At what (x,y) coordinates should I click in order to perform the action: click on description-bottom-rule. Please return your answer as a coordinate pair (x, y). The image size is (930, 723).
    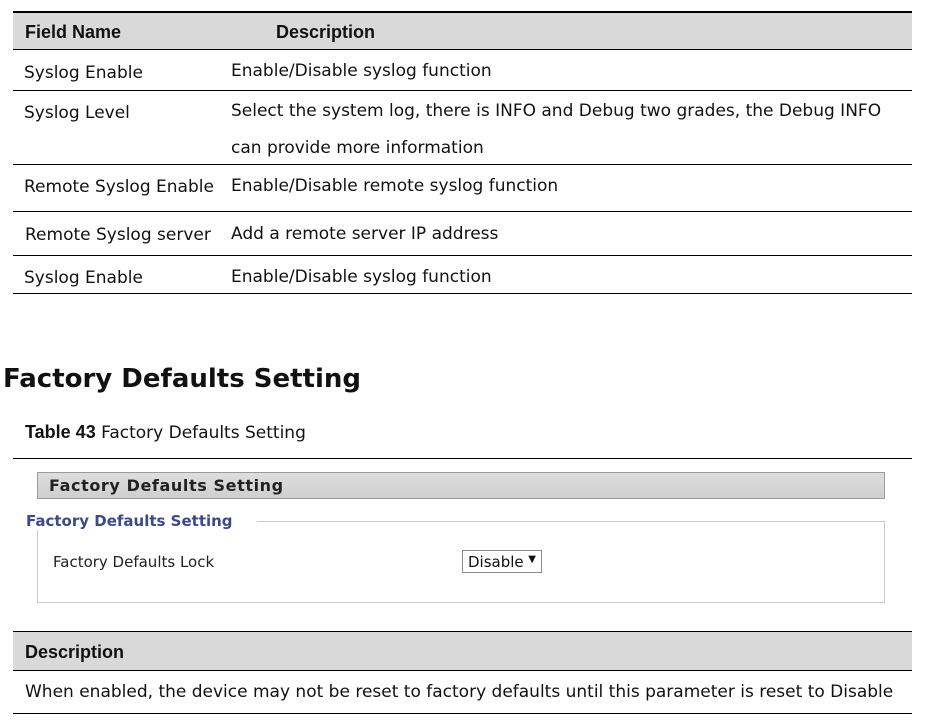
    Looking at the image, I should click on (462, 713).